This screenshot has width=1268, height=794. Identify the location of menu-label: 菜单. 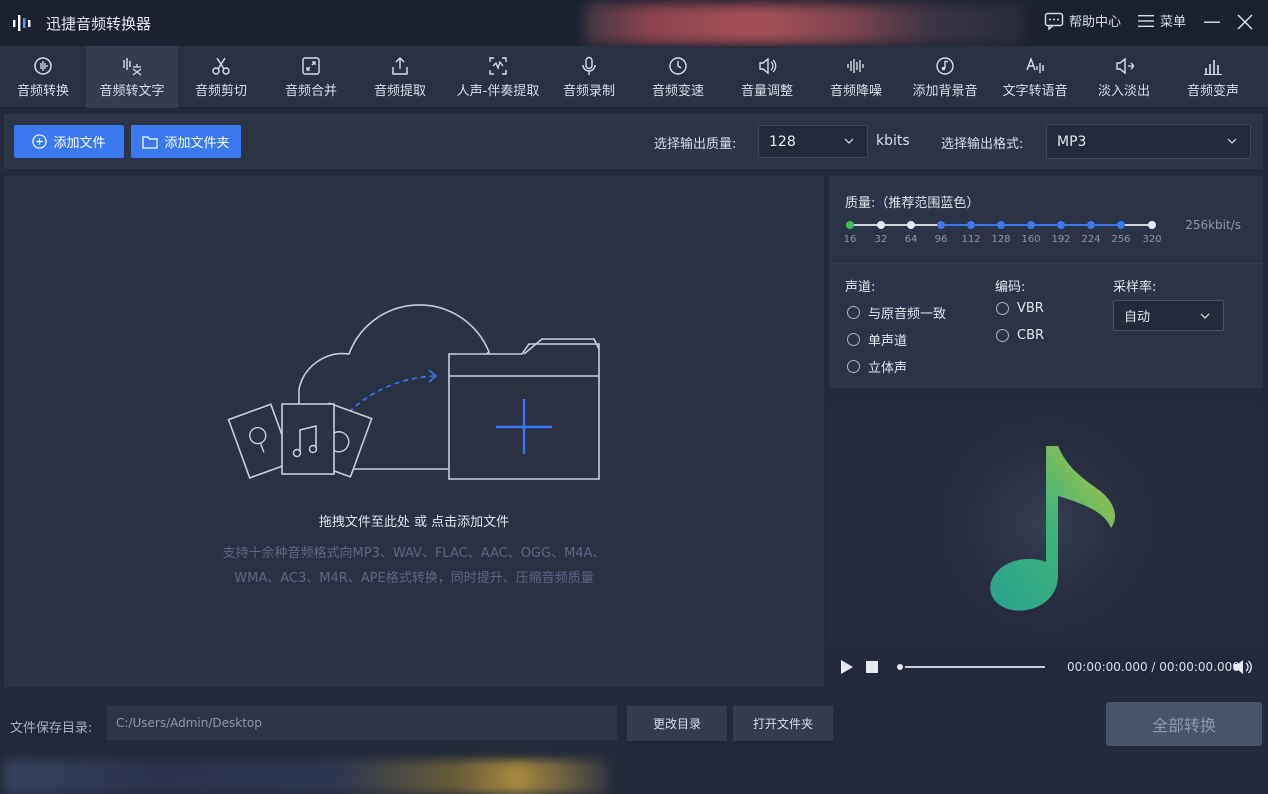
(1173, 22).